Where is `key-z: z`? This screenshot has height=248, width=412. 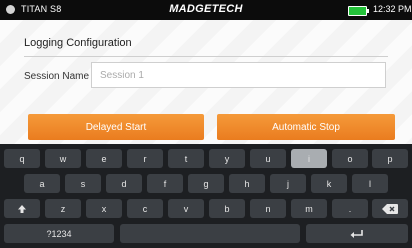 key-z: z is located at coordinates (63, 208).